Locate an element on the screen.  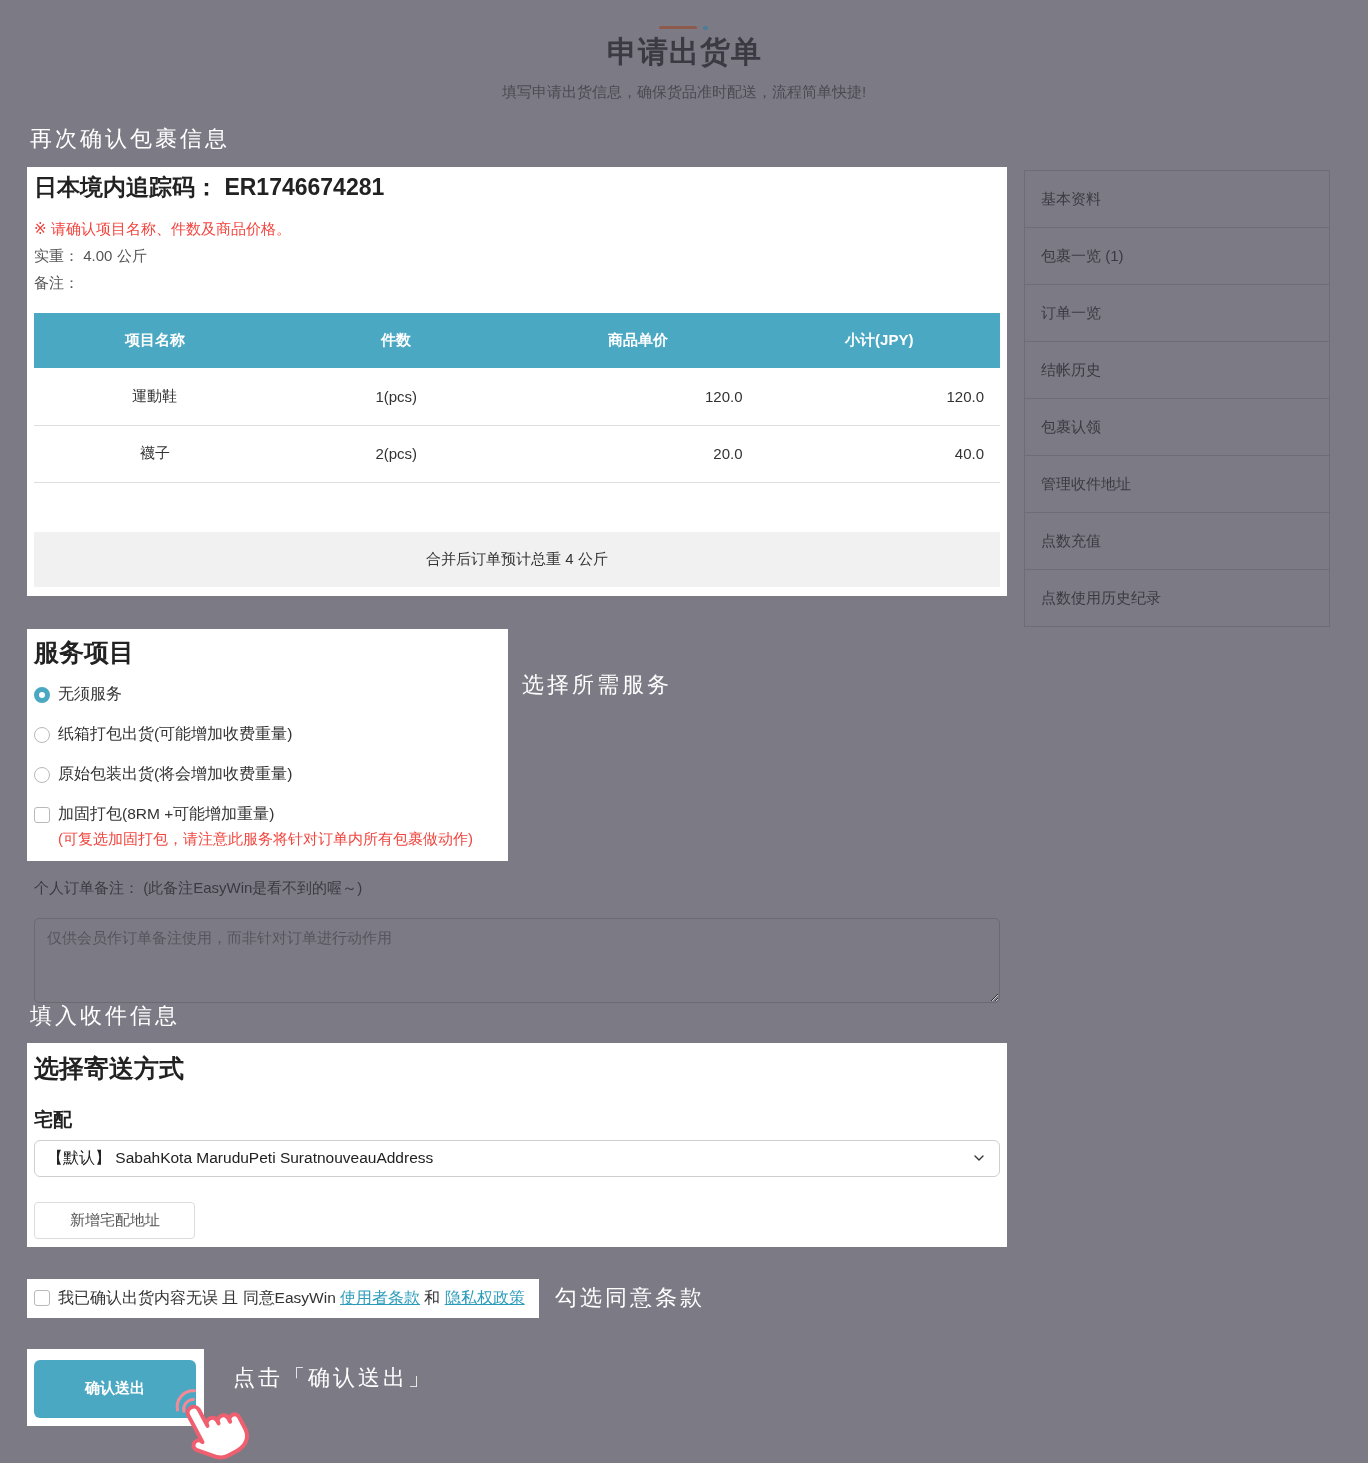
guide-caption: 点击「确认送出」 is located at coordinates (333, 1377).